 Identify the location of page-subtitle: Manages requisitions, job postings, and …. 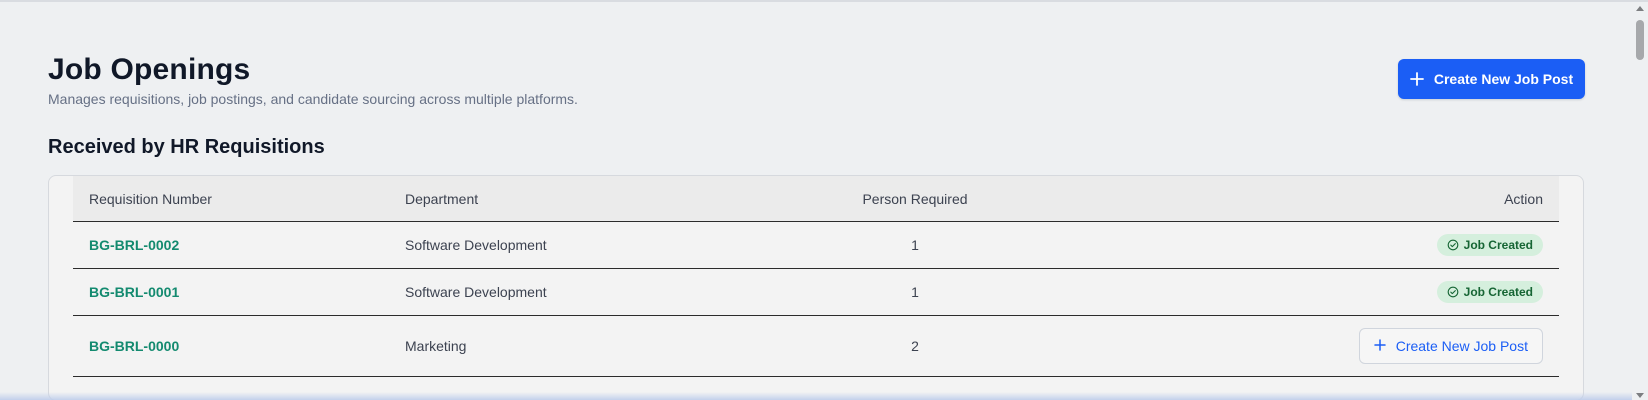
(313, 99).